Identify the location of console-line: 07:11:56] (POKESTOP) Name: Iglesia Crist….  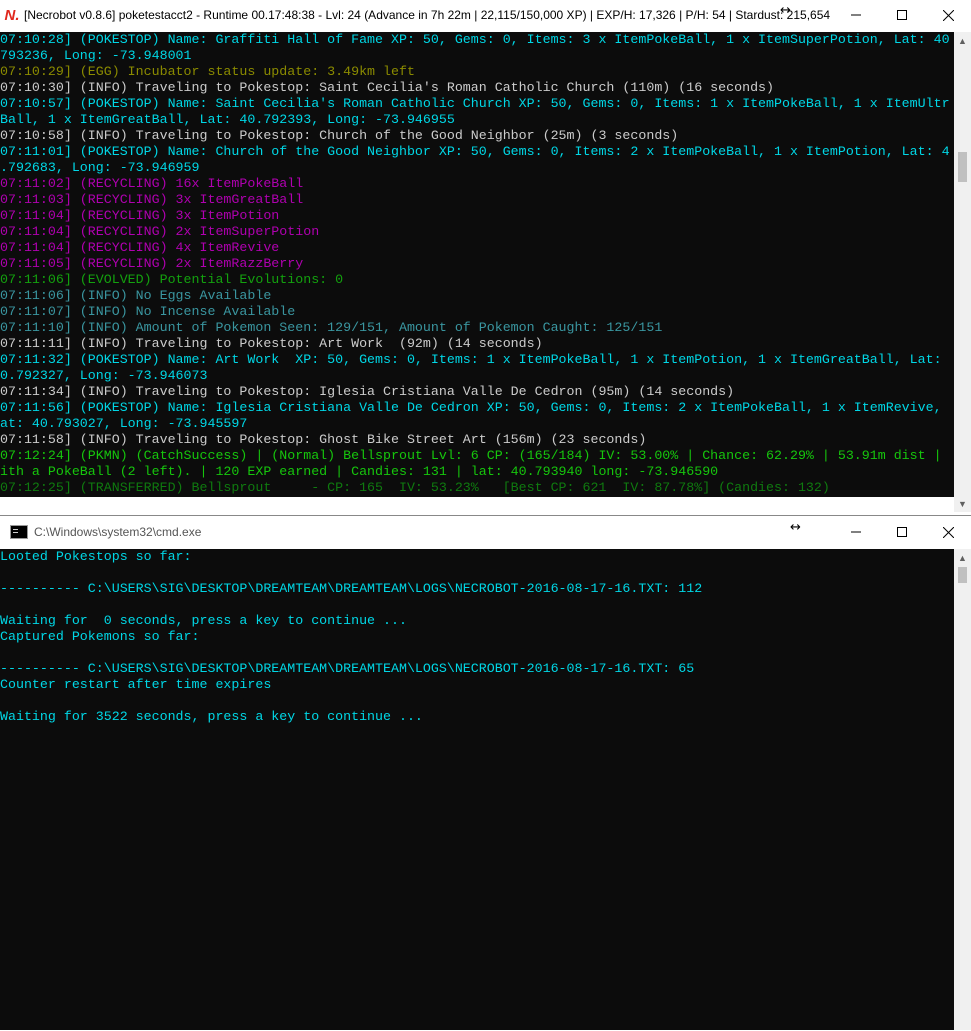
(471, 407).